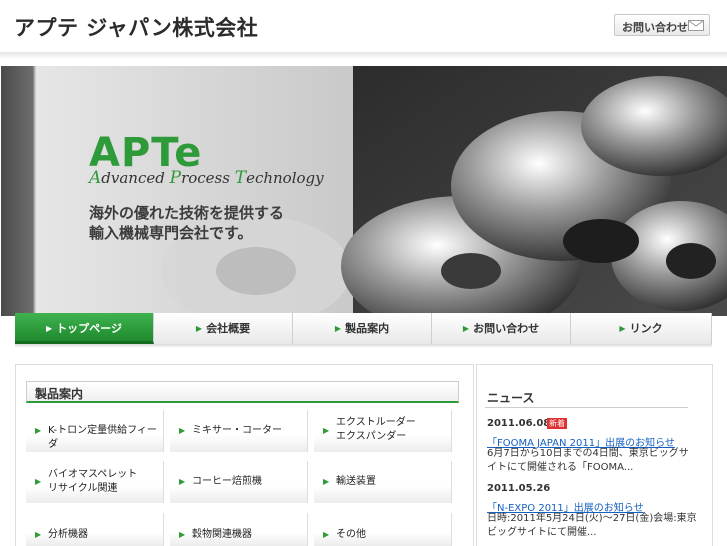  I want to click on news-date: 2011.06.08, so click(519, 423).